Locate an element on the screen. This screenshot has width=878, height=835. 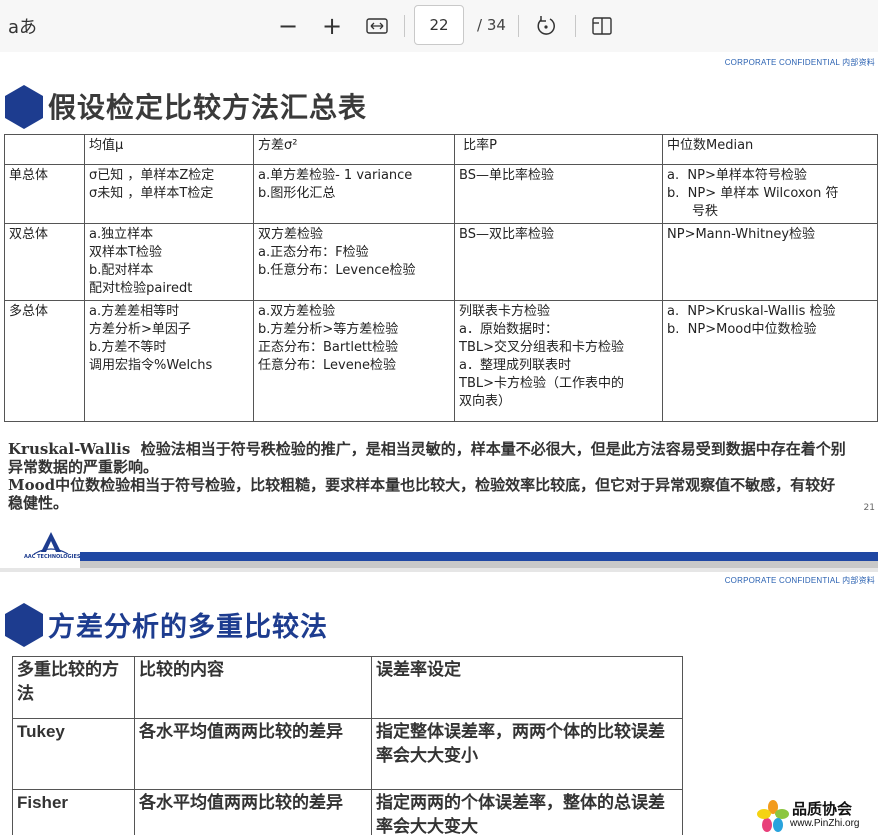
rotate-icon is located at coordinates (546, 25).